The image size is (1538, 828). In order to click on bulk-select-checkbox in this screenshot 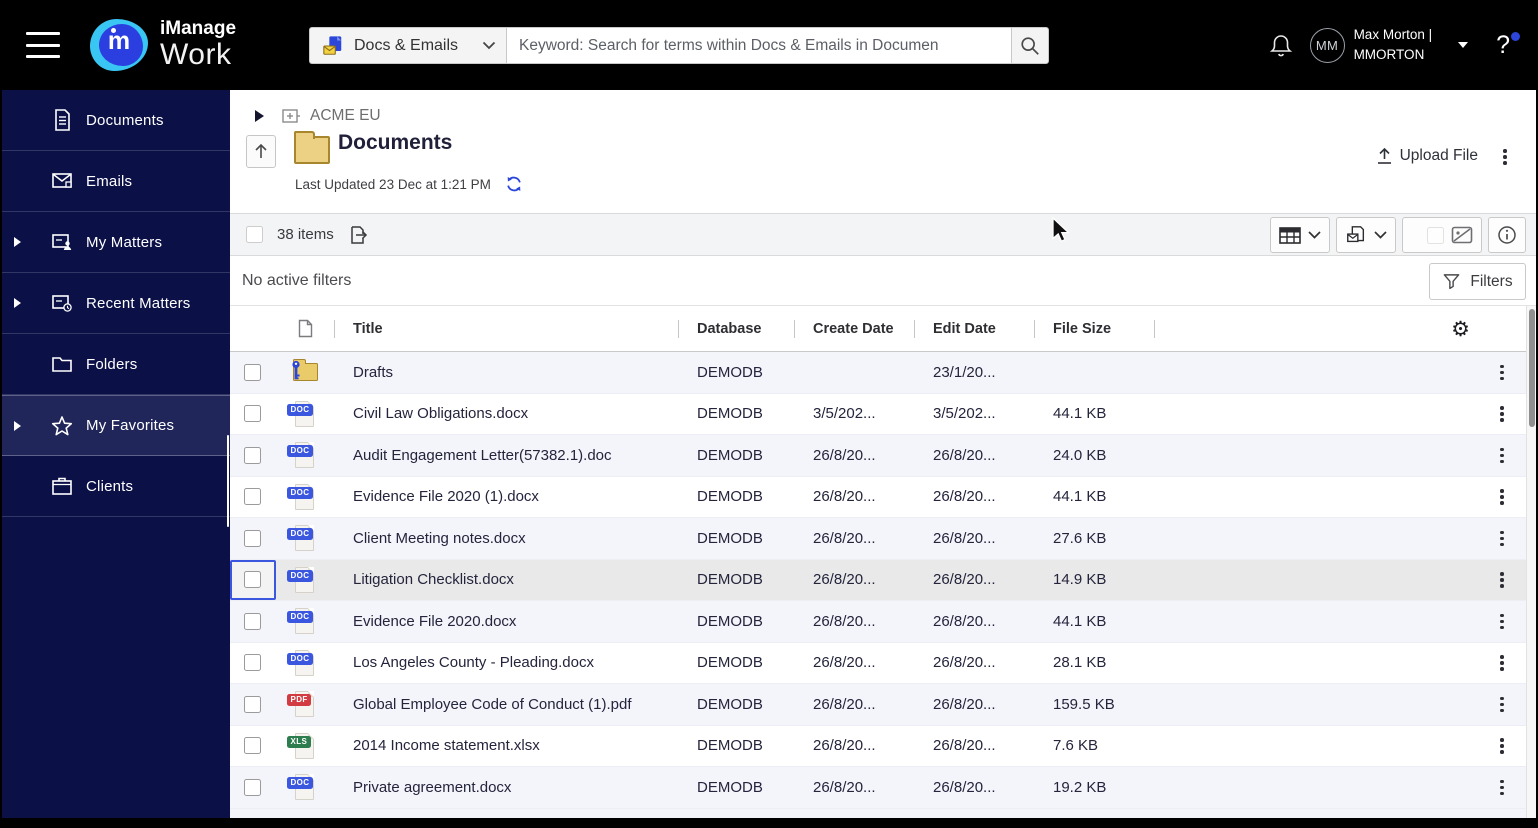, I will do `click(1435, 235)`.